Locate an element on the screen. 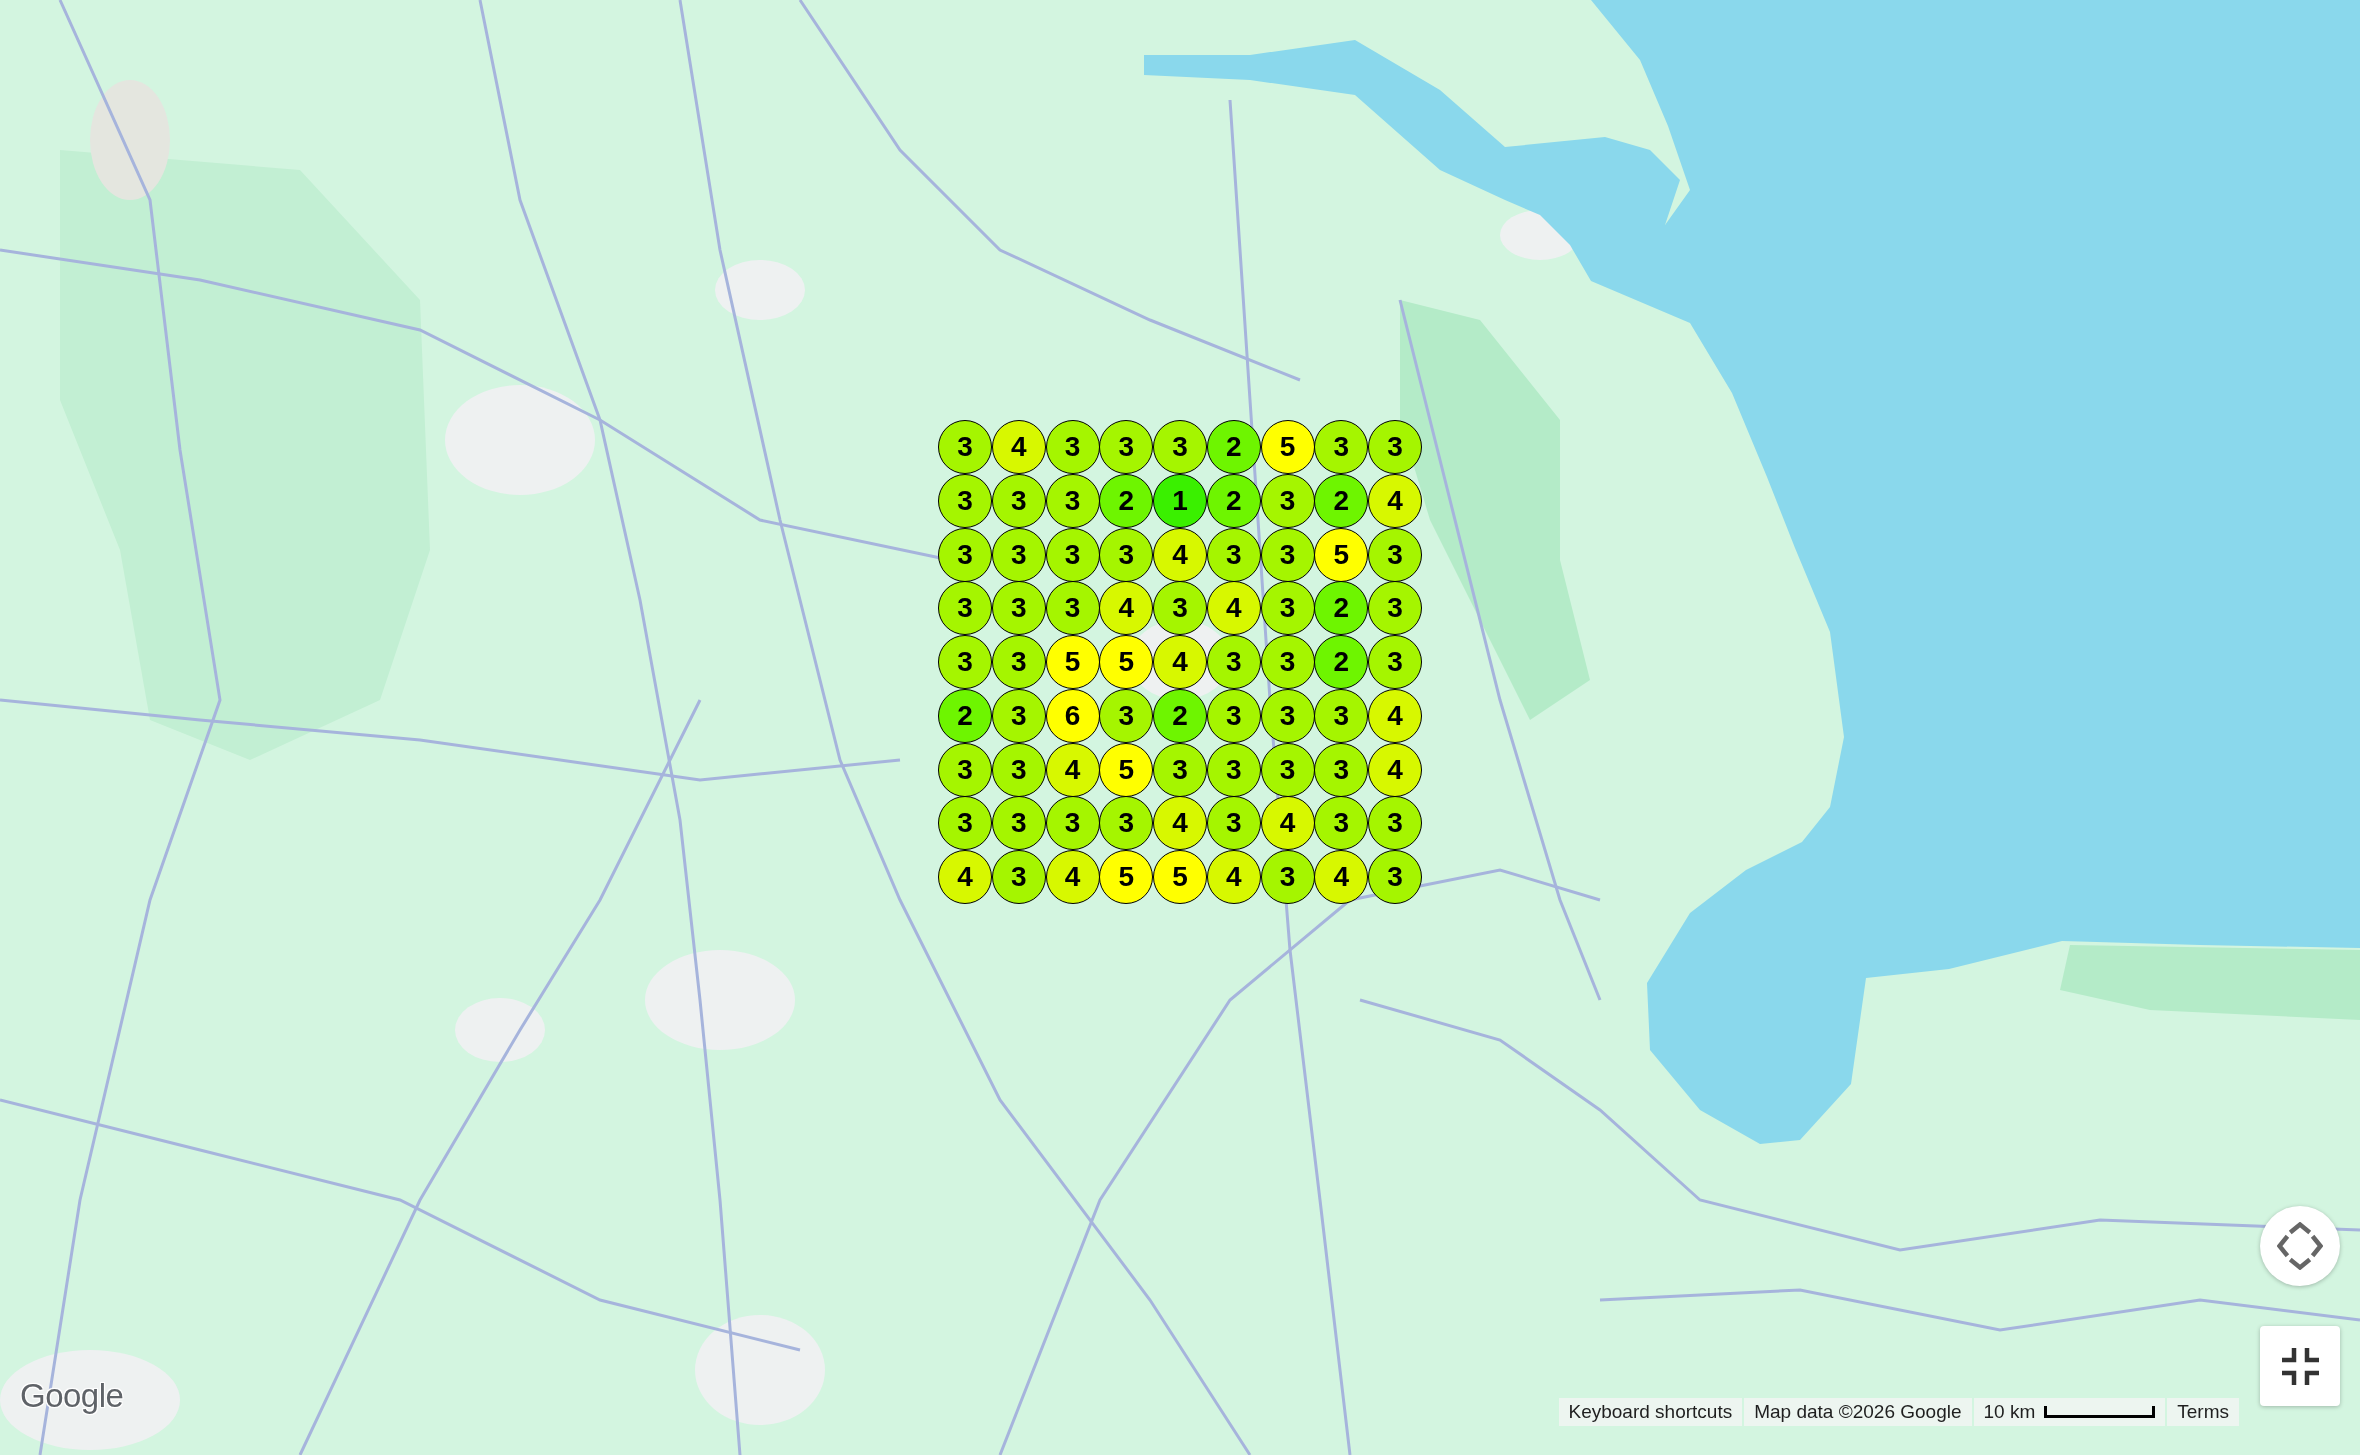  fullscreen-button is located at coordinates (2300, 1366).